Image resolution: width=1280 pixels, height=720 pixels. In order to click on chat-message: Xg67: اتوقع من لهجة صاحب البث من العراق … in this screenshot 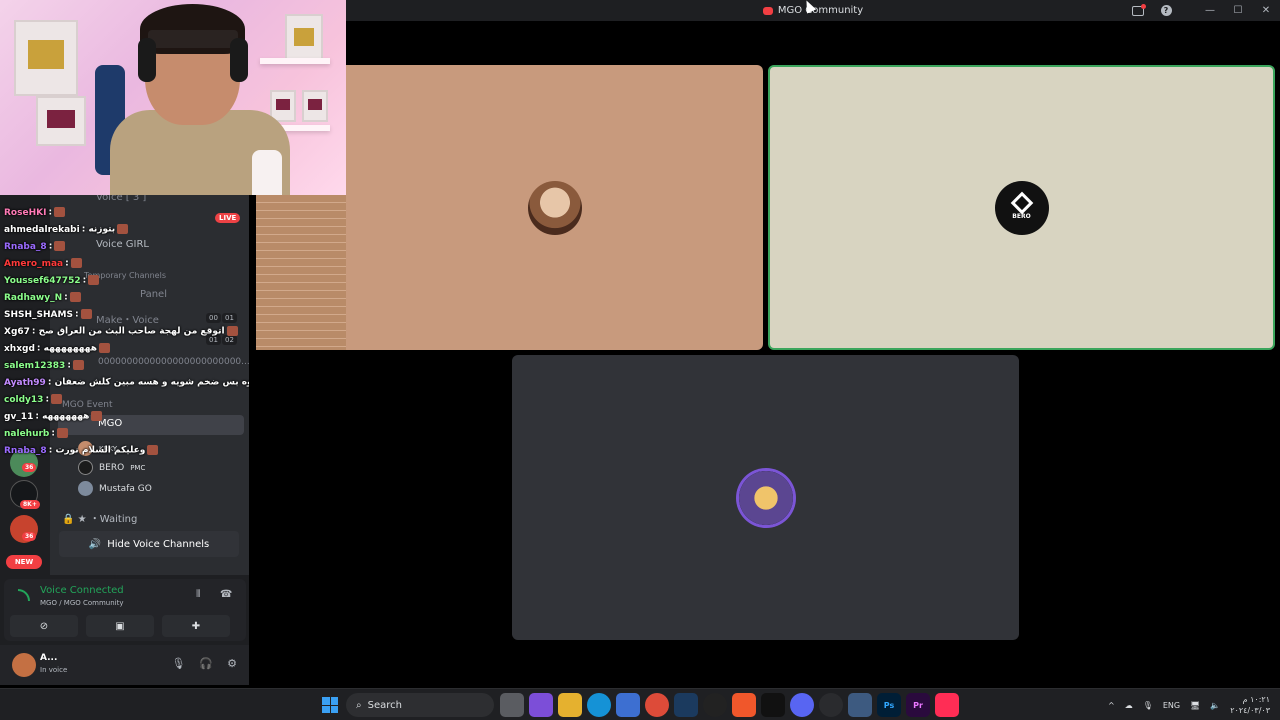, I will do `click(122, 331)`.